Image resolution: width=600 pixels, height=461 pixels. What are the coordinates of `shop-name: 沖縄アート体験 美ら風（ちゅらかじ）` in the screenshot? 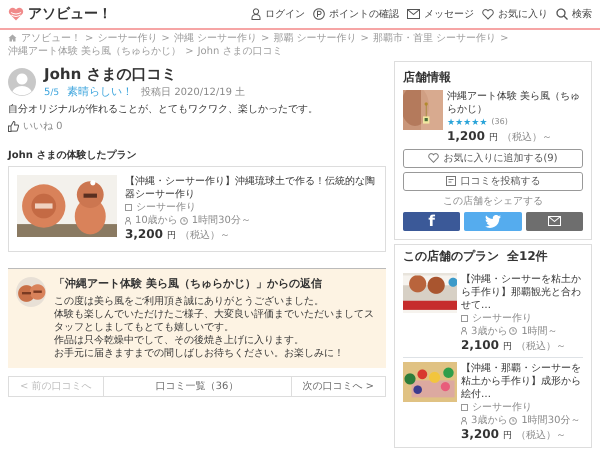 It's located at (515, 103).